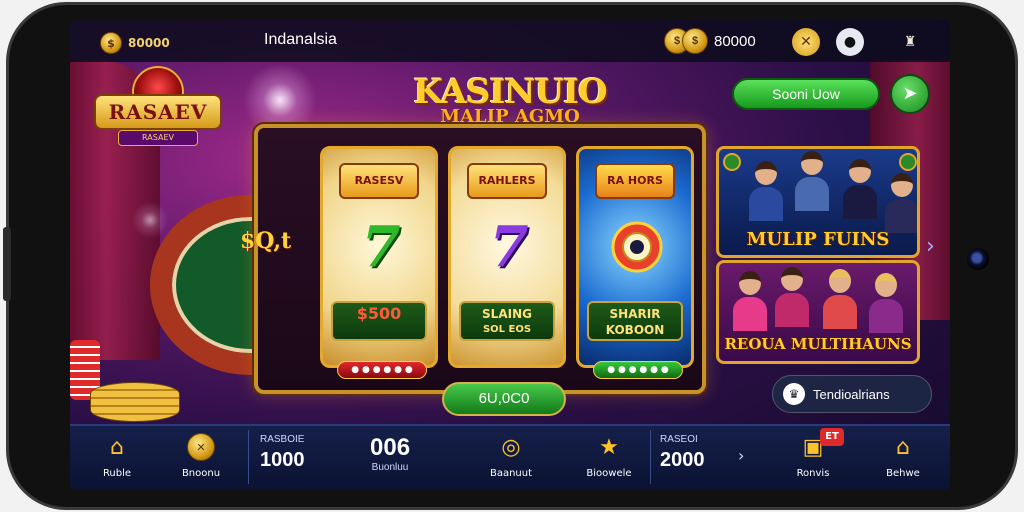 Image resolution: width=1024 pixels, height=512 pixels. What do you see at coordinates (794, 394) in the screenshot?
I see `trophy-icon: ♛` at bounding box center [794, 394].